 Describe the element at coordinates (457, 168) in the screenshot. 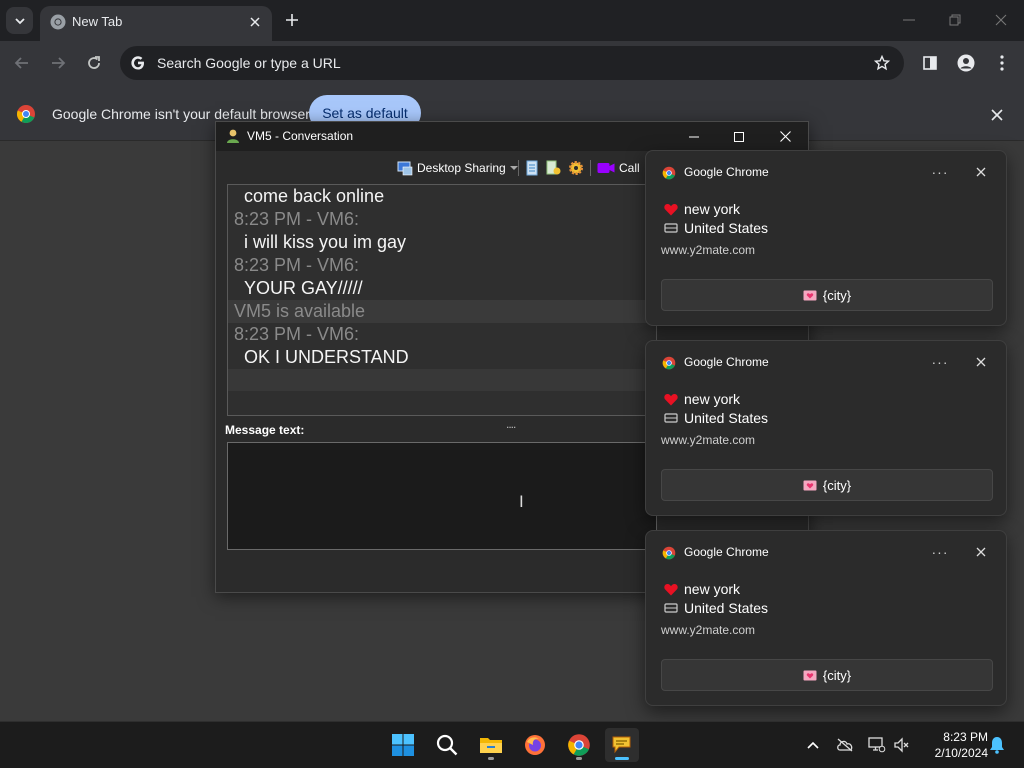

I see `desktop-sharing-button: Desktop Sharing` at that location.